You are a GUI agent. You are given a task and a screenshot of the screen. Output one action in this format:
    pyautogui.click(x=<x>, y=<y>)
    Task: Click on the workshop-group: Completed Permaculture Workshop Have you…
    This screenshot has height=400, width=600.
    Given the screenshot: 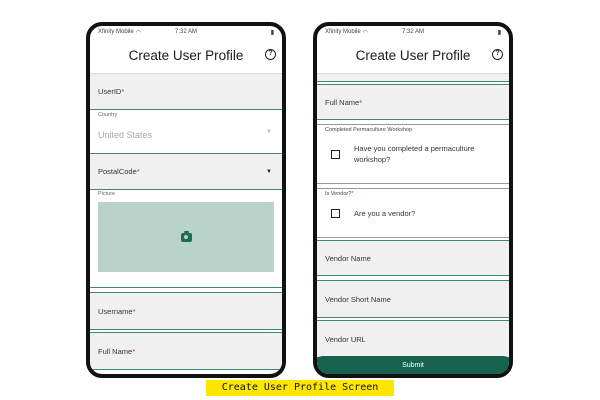 What is the action you would take?
    pyautogui.click(x=413, y=154)
    